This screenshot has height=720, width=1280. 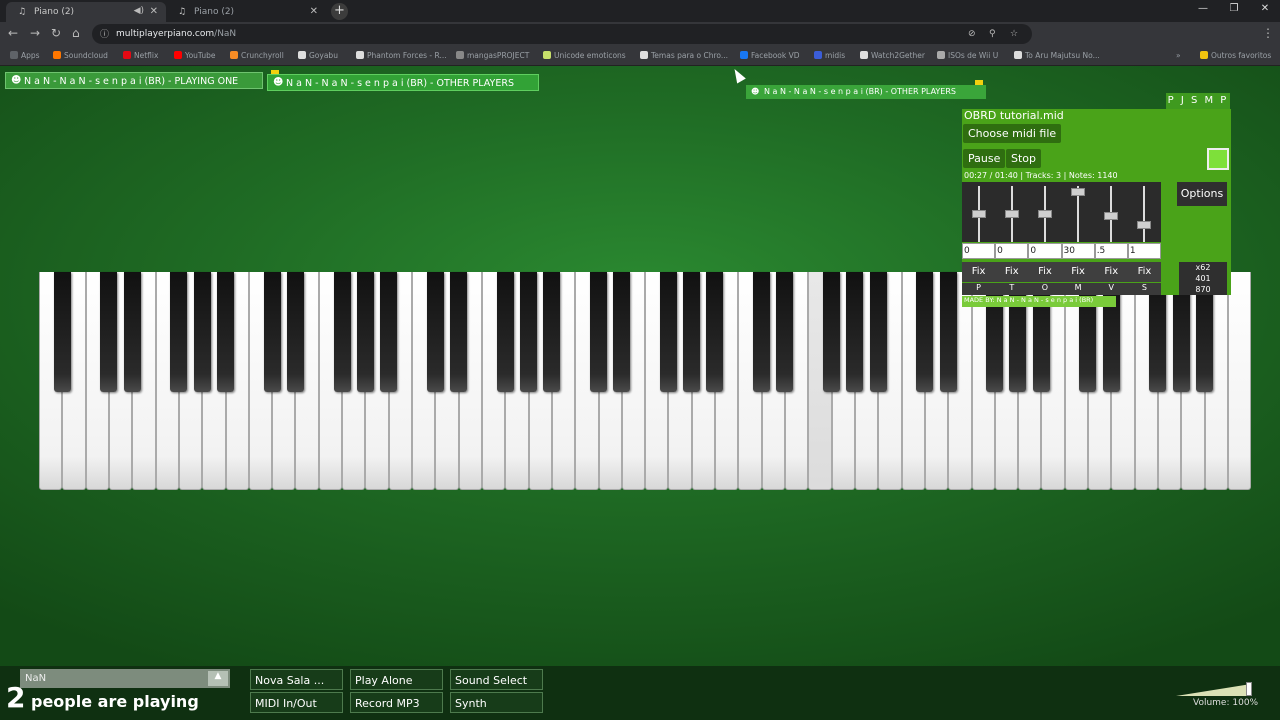 What do you see at coordinates (1144, 251) in the screenshot?
I see `s-value-input: 1` at bounding box center [1144, 251].